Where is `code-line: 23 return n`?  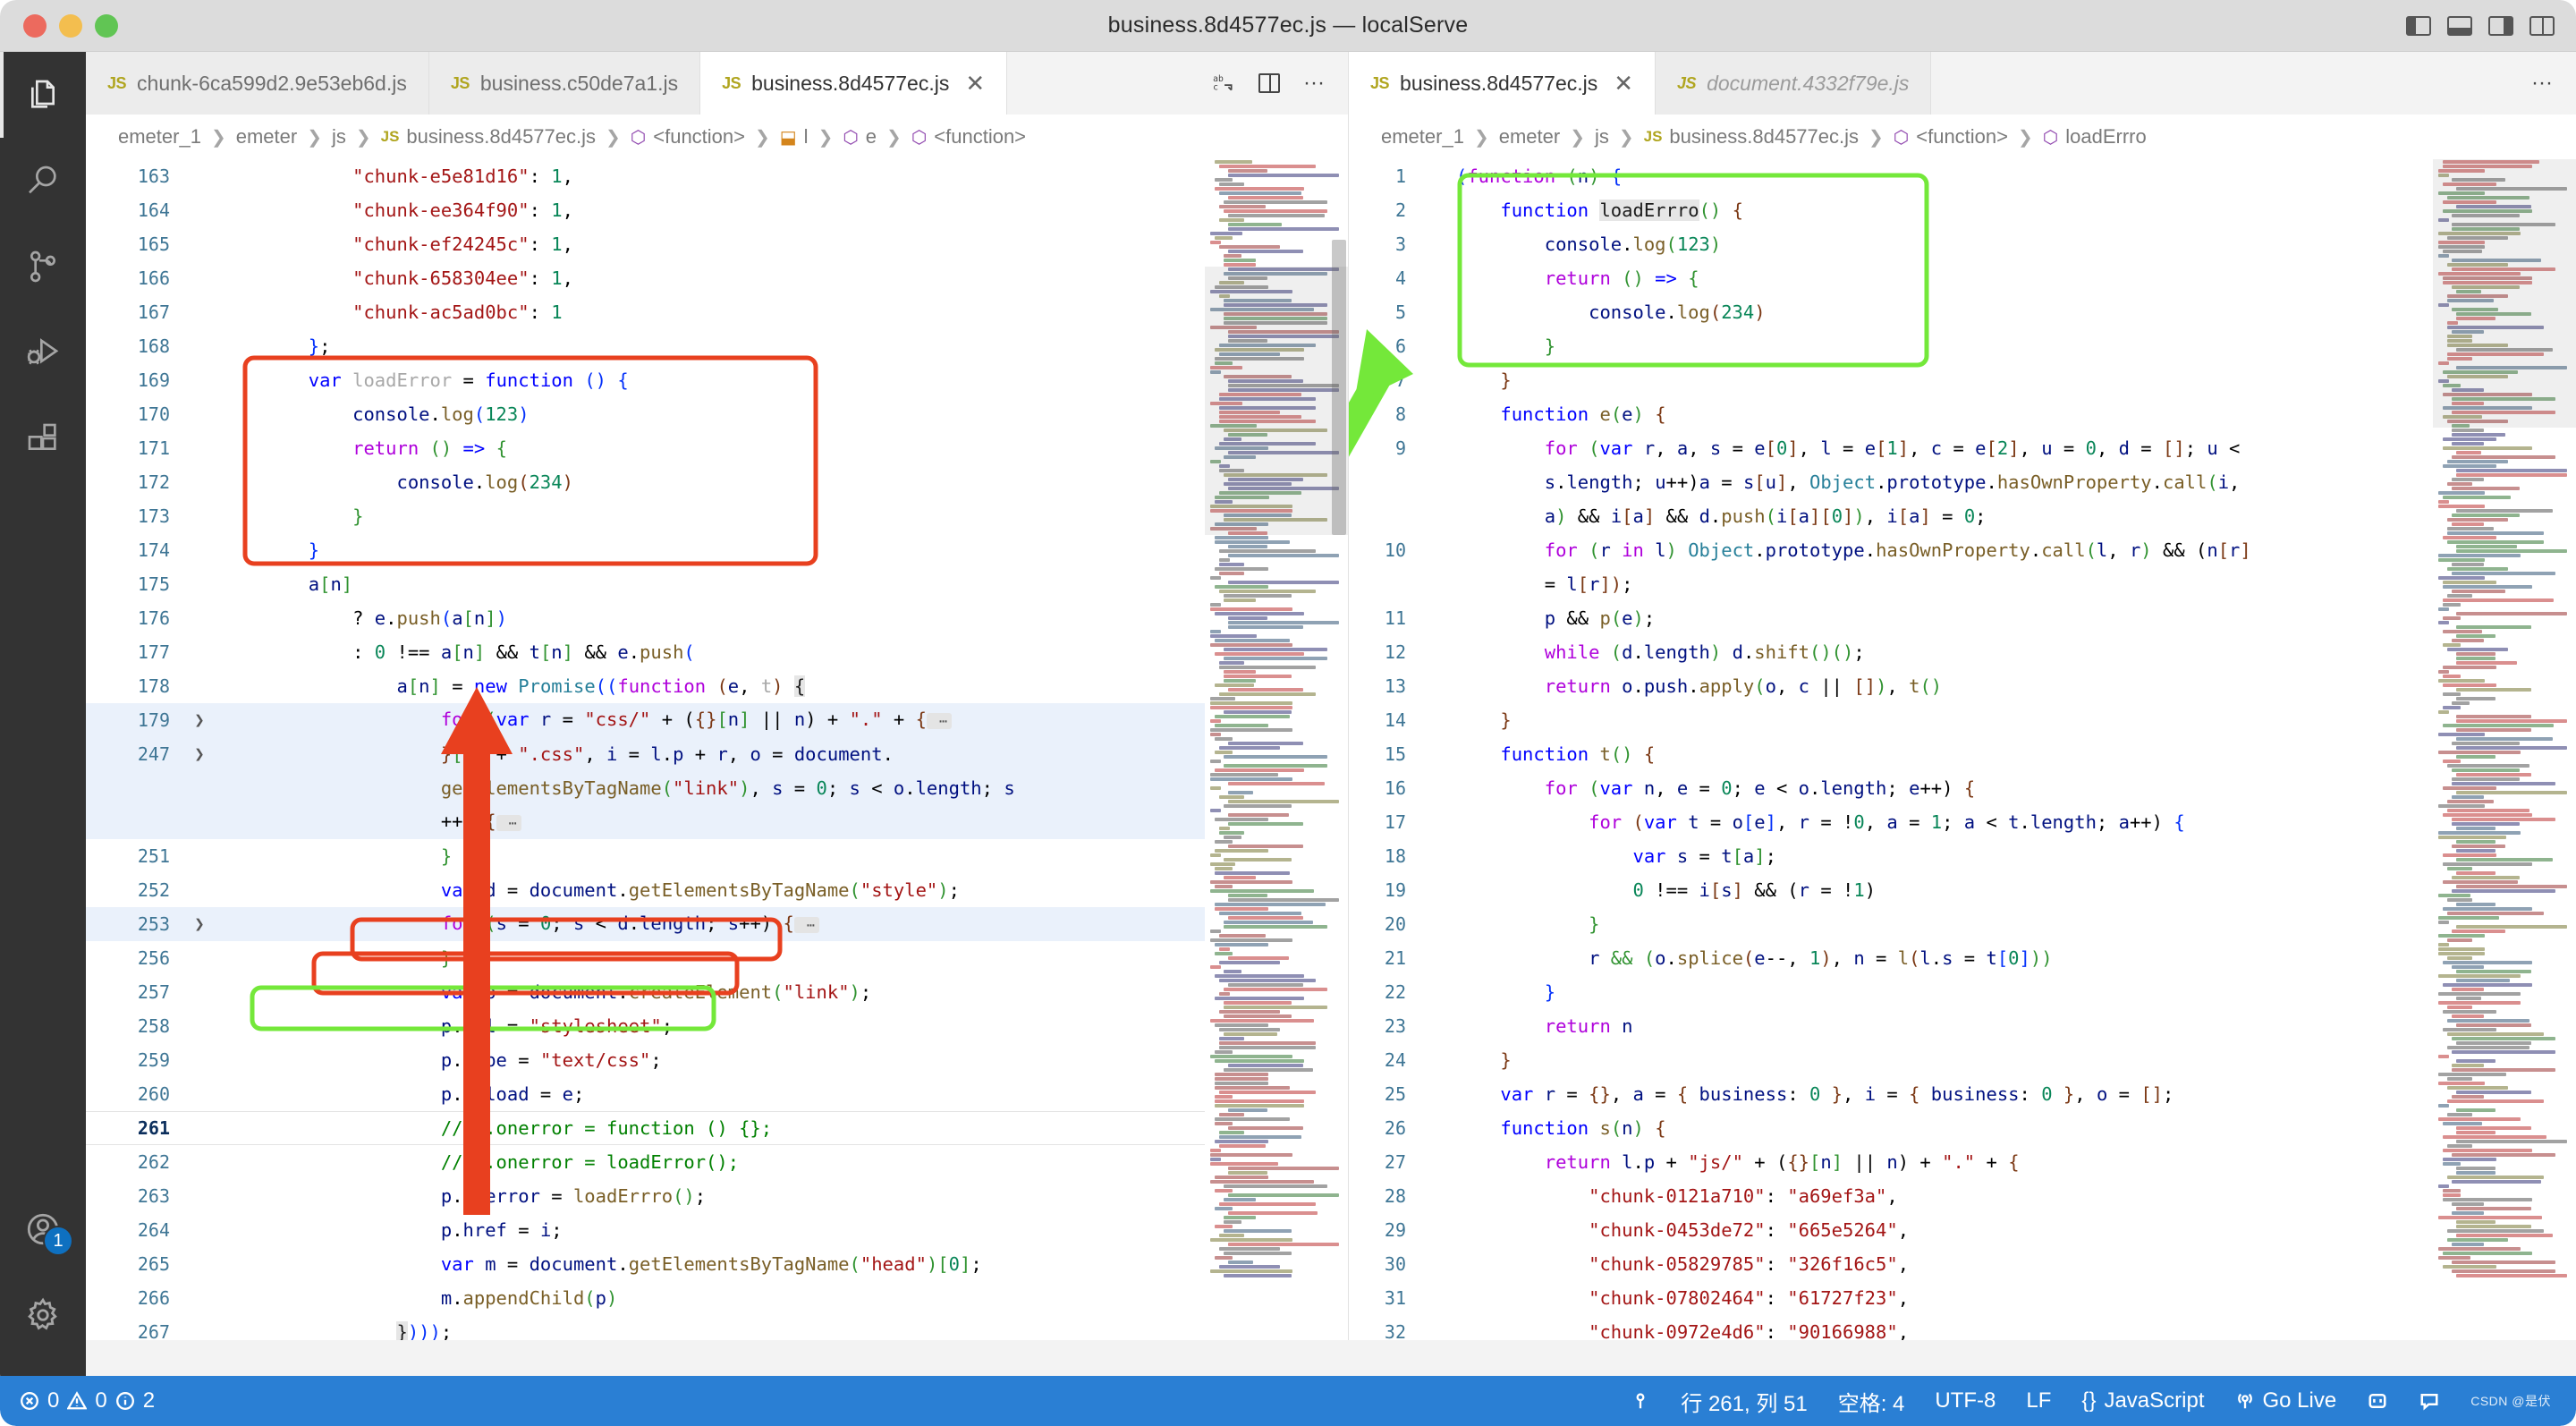 code-line: 23 return n is located at coordinates (1962, 1026).